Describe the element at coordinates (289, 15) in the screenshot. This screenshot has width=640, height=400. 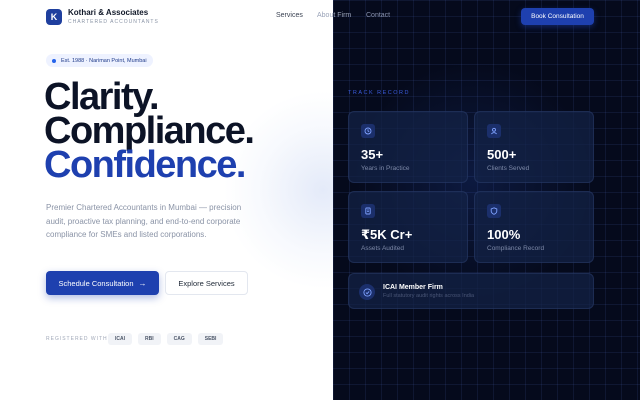
I see `nav-link-services: Services` at that location.